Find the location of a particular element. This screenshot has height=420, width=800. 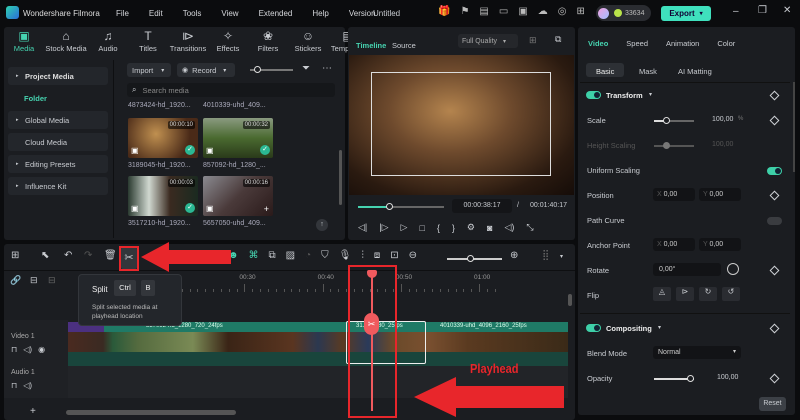

undo-icon: ↶ is located at coordinates (68, 255).